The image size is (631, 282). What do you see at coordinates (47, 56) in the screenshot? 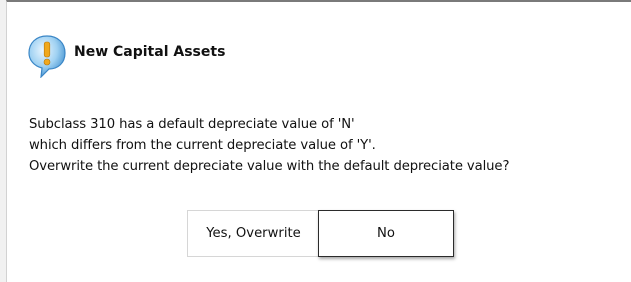
I see `info-bubble-icon` at bounding box center [47, 56].